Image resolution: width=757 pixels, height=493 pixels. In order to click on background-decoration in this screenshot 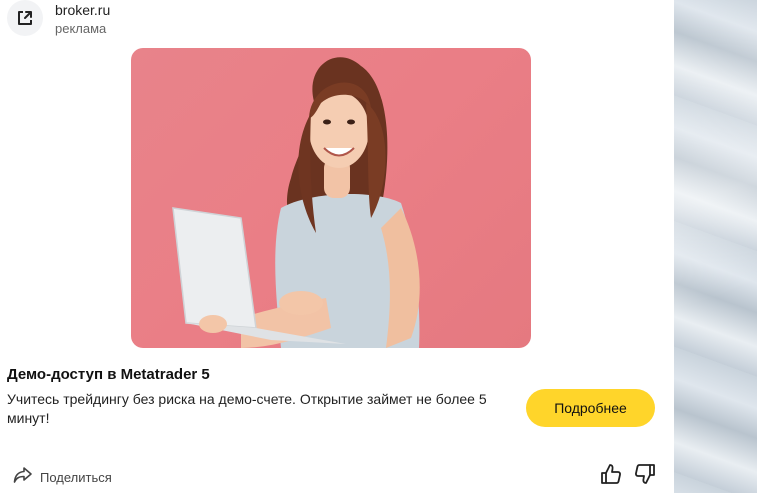, I will do `click(715, 246)`.